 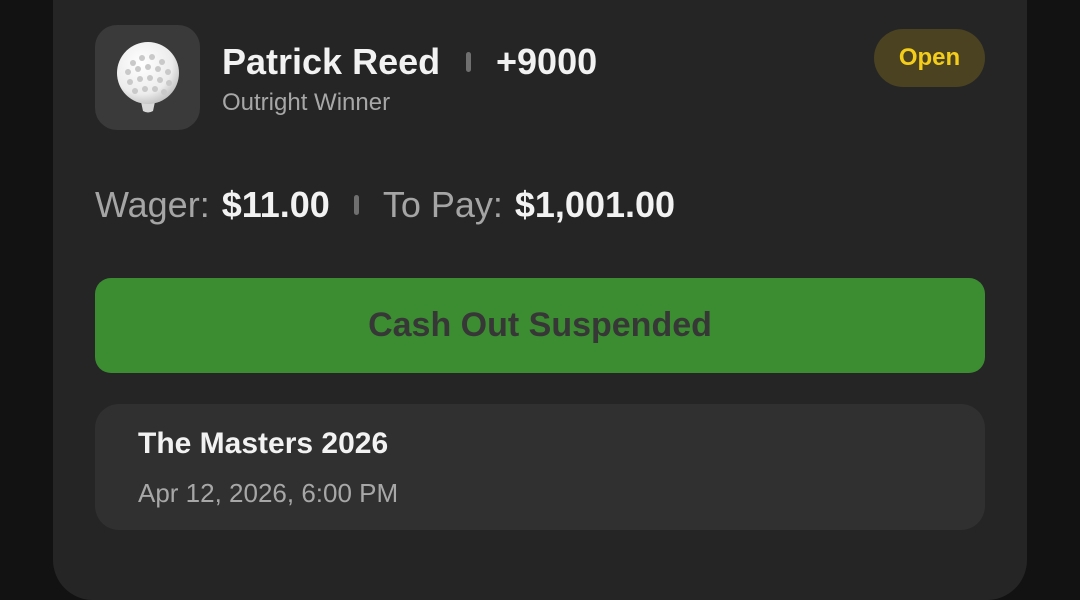 I want to click on payout-label: To Pay:, so click(x=442, y=204).